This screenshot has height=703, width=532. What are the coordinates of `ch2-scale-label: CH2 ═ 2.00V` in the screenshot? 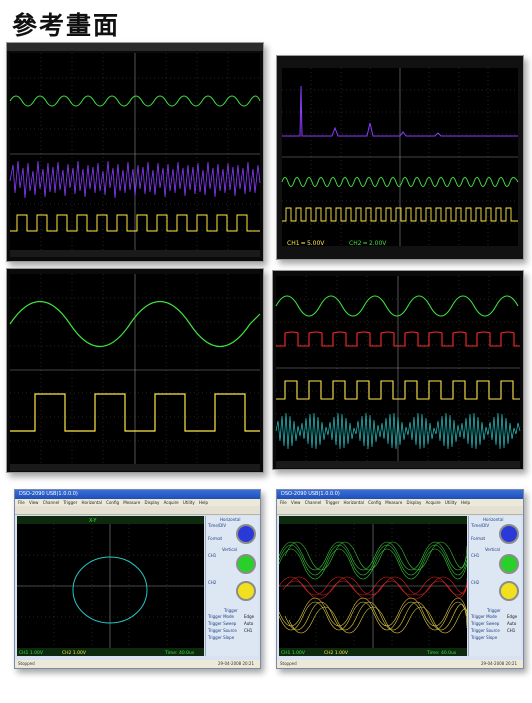 It's located at (368, 243).